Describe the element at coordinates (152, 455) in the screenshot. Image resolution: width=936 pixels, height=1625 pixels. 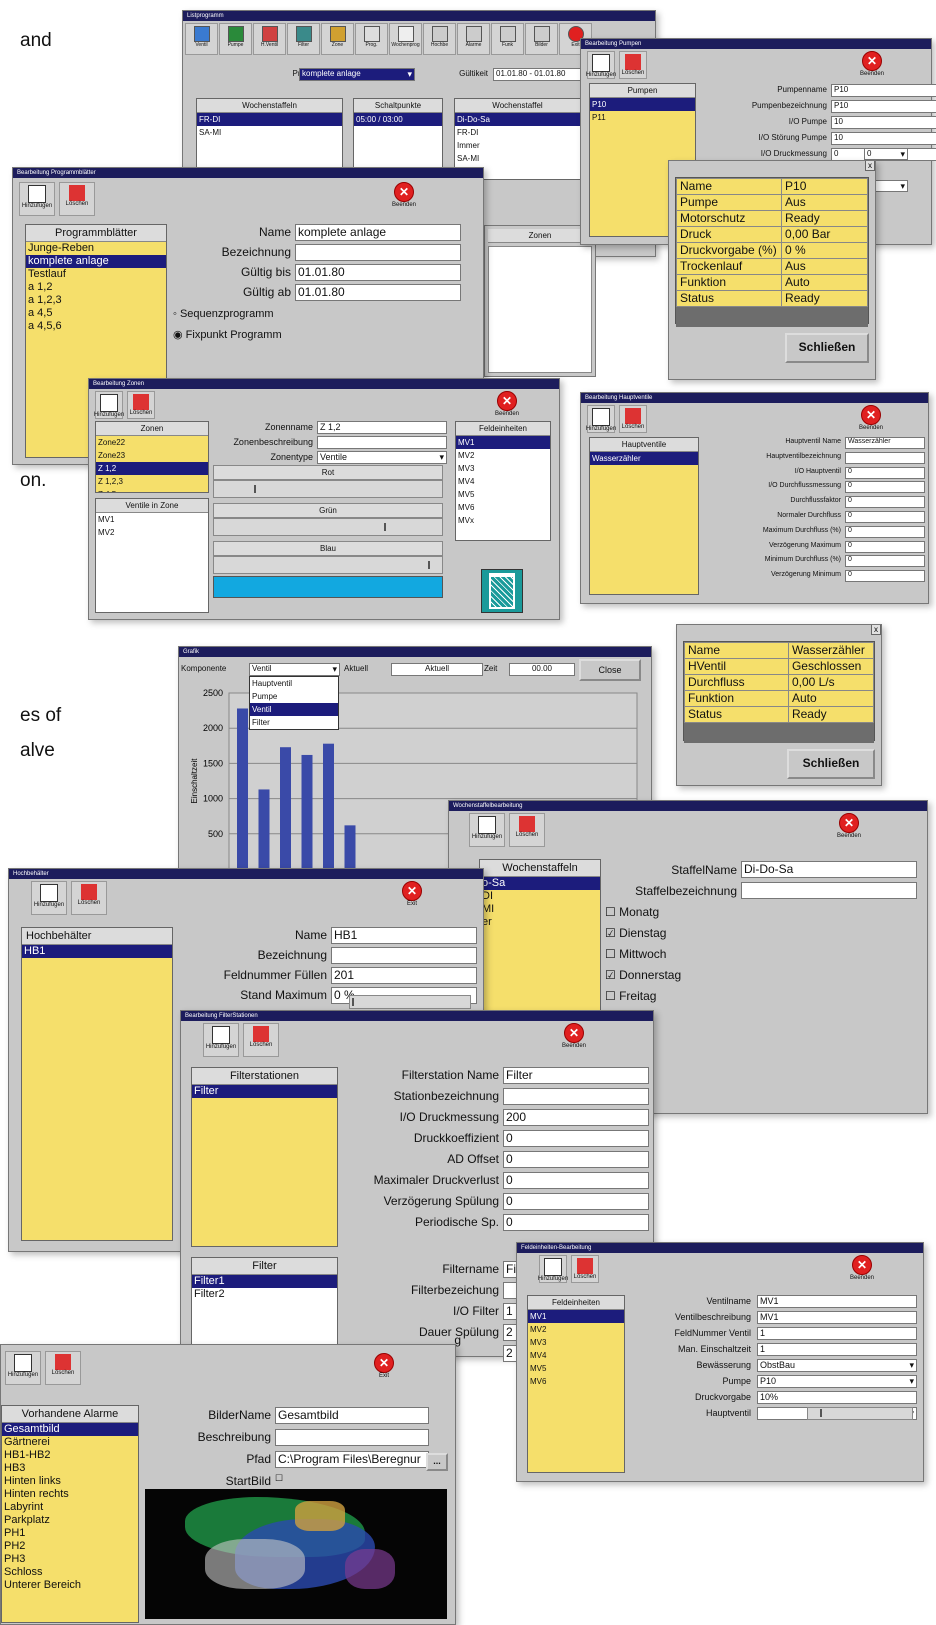
I see `list-item: Zone23` at that location.